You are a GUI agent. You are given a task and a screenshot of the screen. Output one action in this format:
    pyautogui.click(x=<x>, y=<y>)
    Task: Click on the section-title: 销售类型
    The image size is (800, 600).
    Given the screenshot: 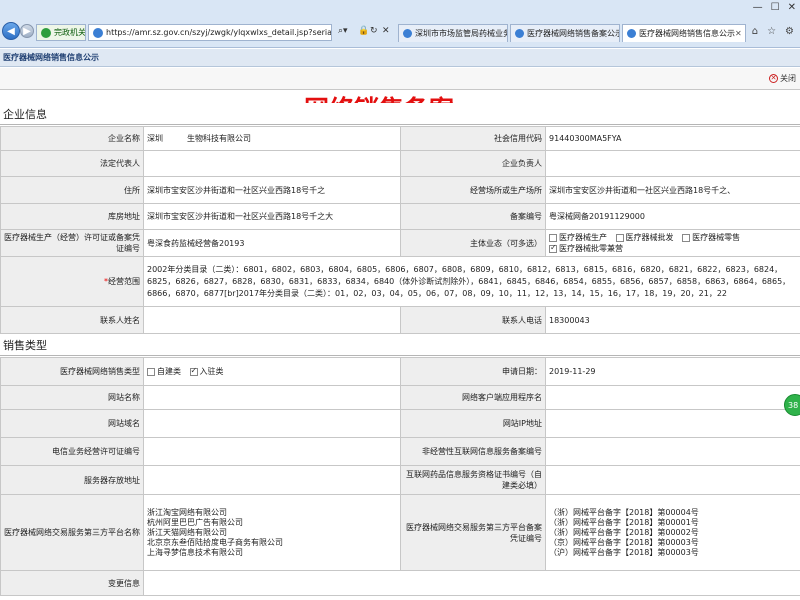 What is the action you would take?
    pyautogui.click(x=25, y=345)
    